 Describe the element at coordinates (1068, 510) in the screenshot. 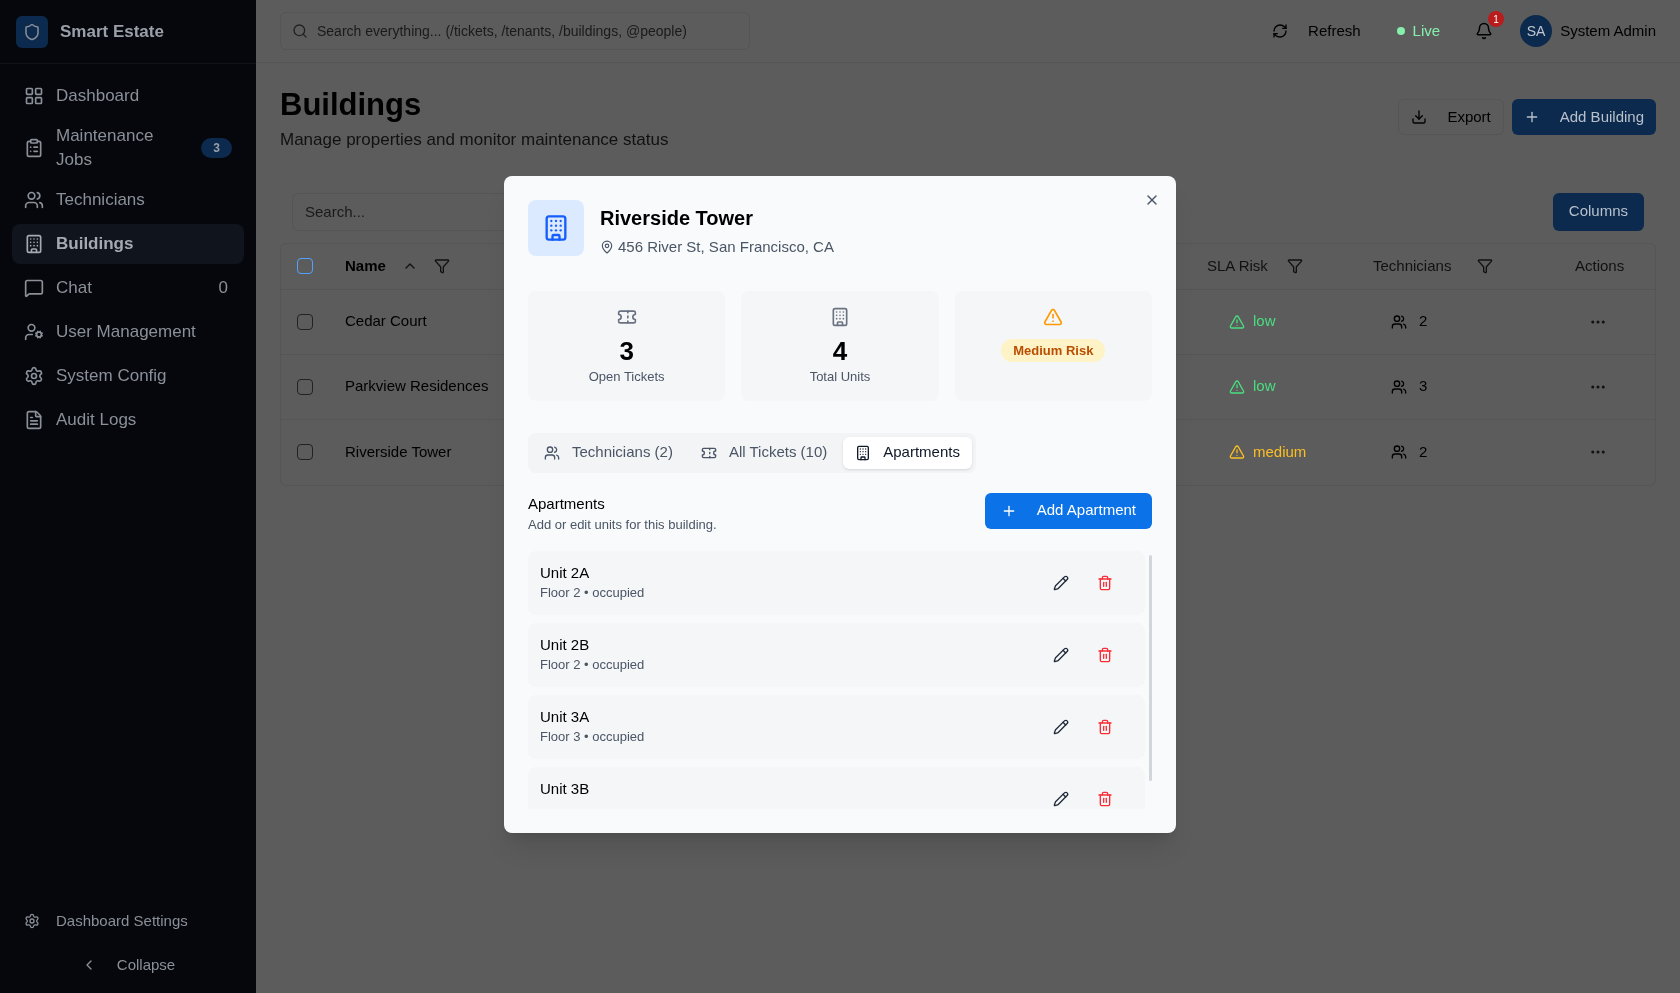

I see `add-apartment-button: Add Apartment` at that location.